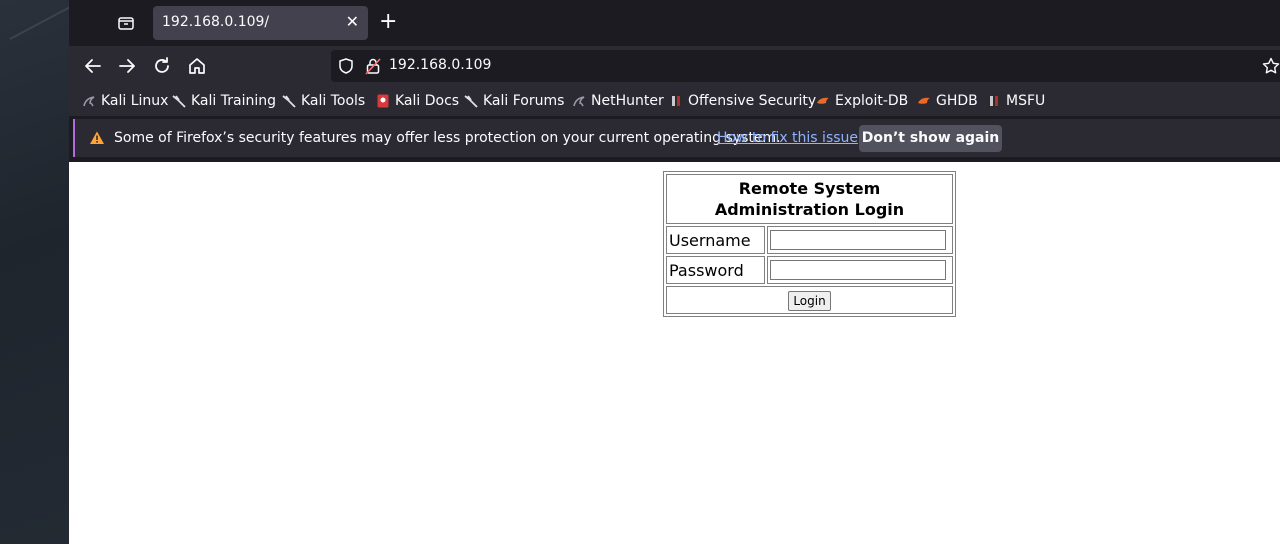 The height and width of the screenshot is (544, 1280). Describe the element at coordinates (197, 66) in the screenshot. I see `home-icon` at that location.